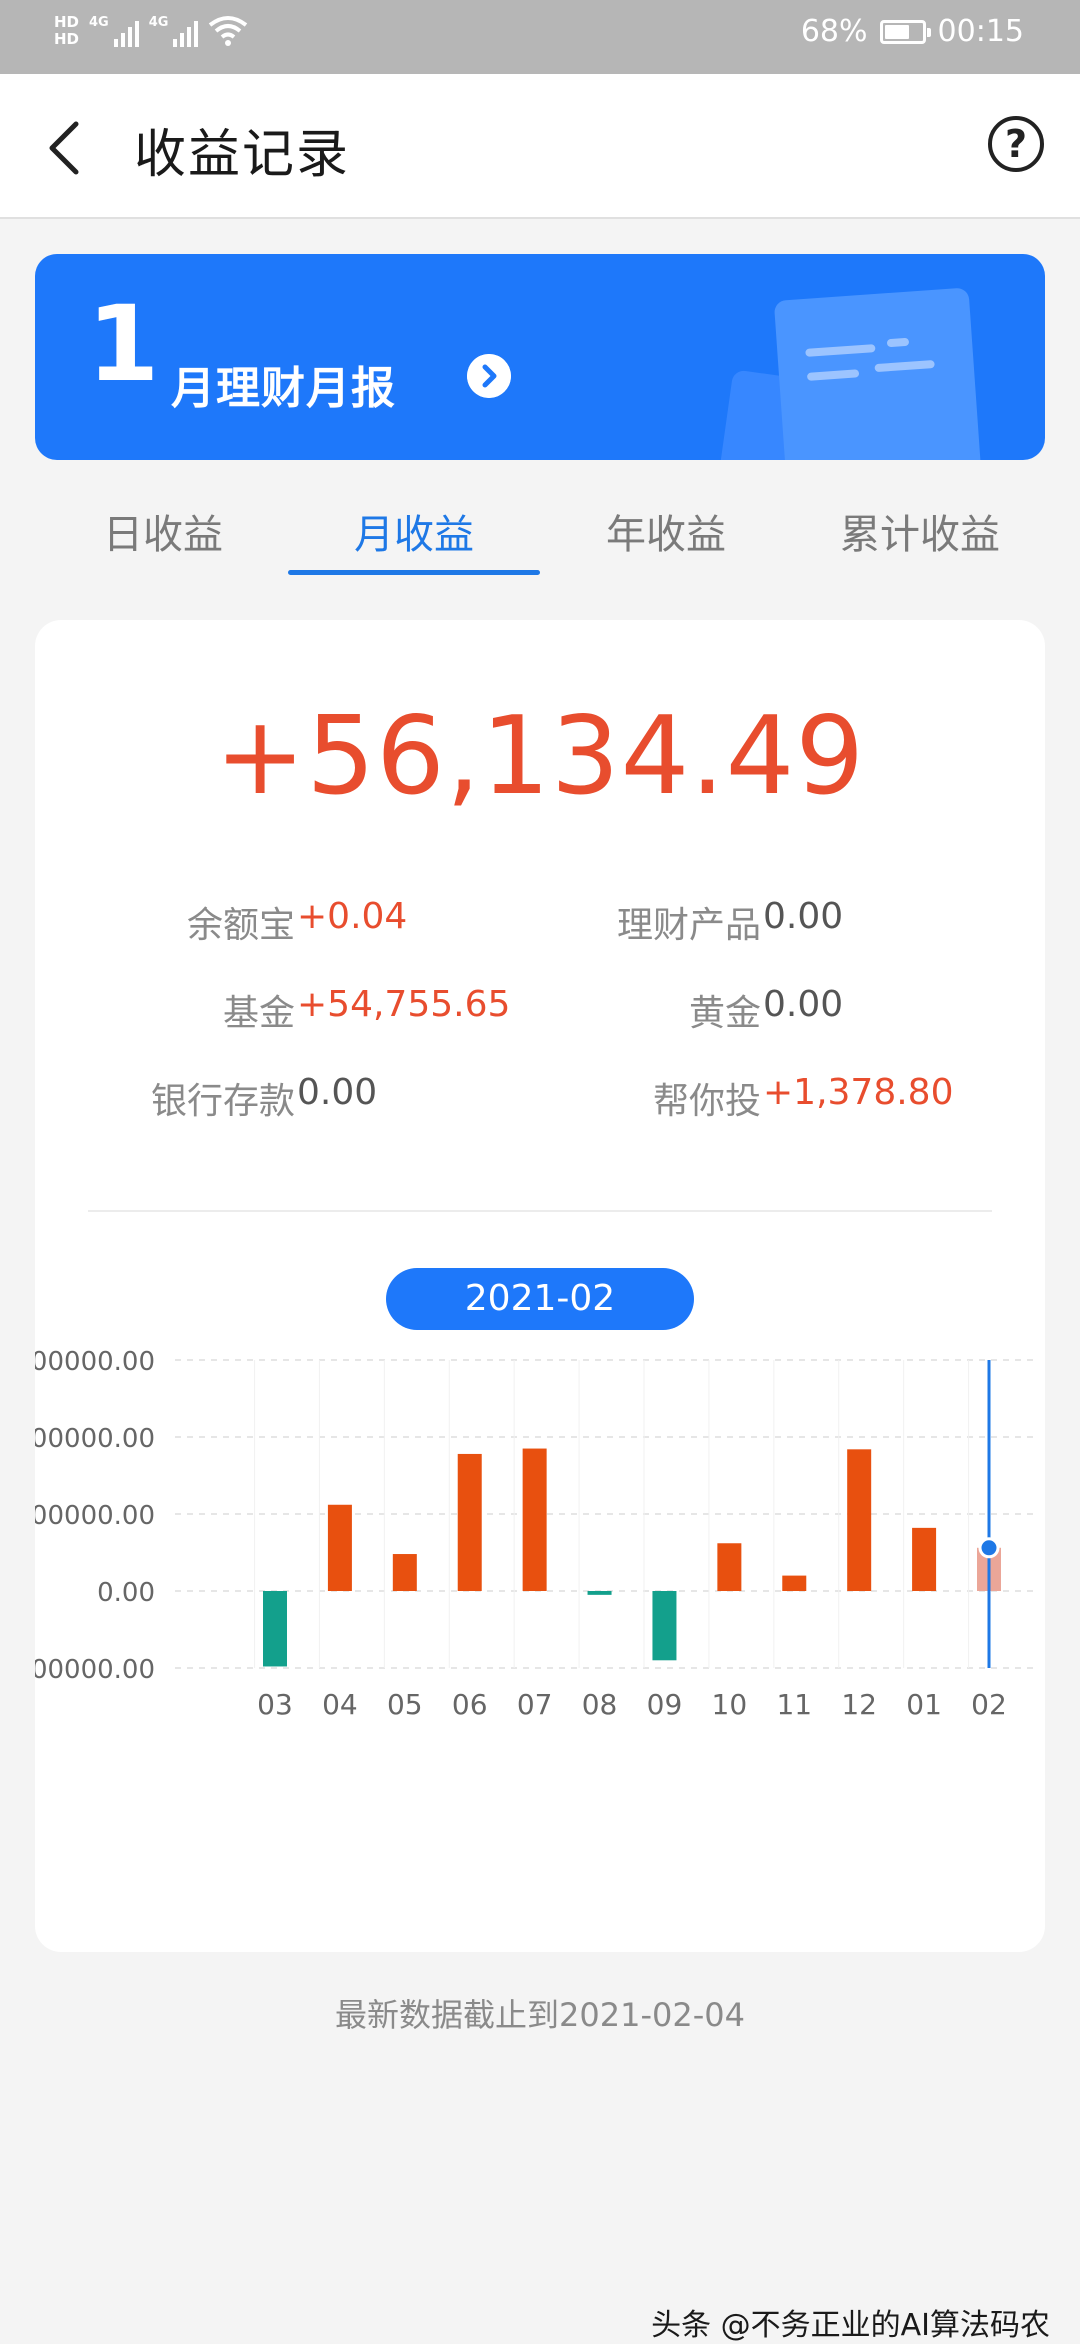 The width and height of the screenshot is (1080, 2344). What do you see at coordinates (126, 1593) in the screenshot?
I see `y-tick-label: 0.00` at bounding box center [126, 1593].